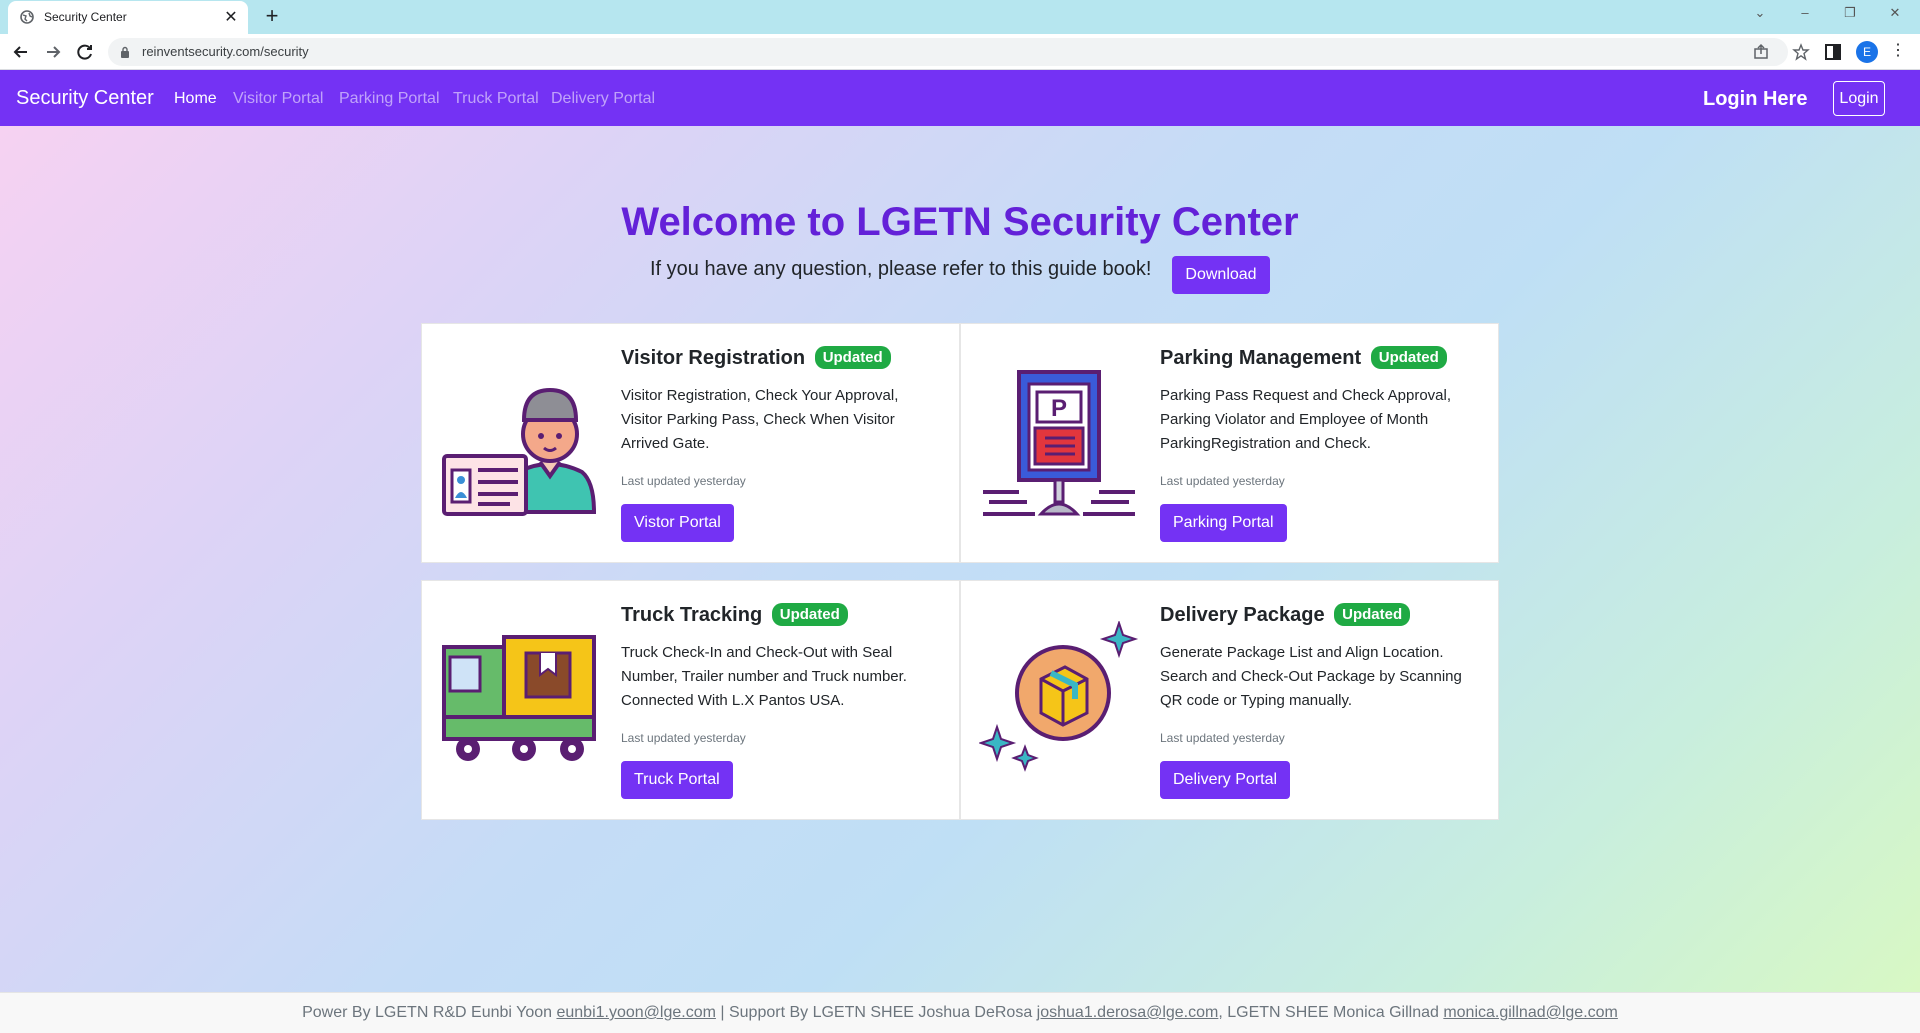  What do you see at coordinates (1223, 523) in the screenshot?
I see `parking-portal-button: Parking Portal` at bounding box center [1223, 523].